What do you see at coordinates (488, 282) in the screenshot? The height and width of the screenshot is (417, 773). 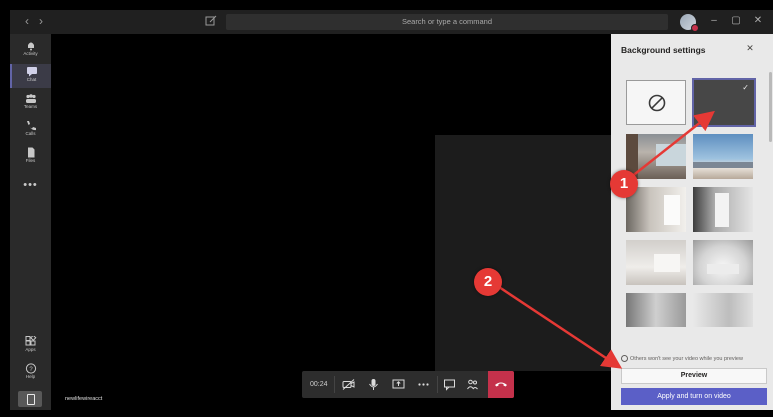 I see `step-marker-2: 2` at bounding box center [488, 282].